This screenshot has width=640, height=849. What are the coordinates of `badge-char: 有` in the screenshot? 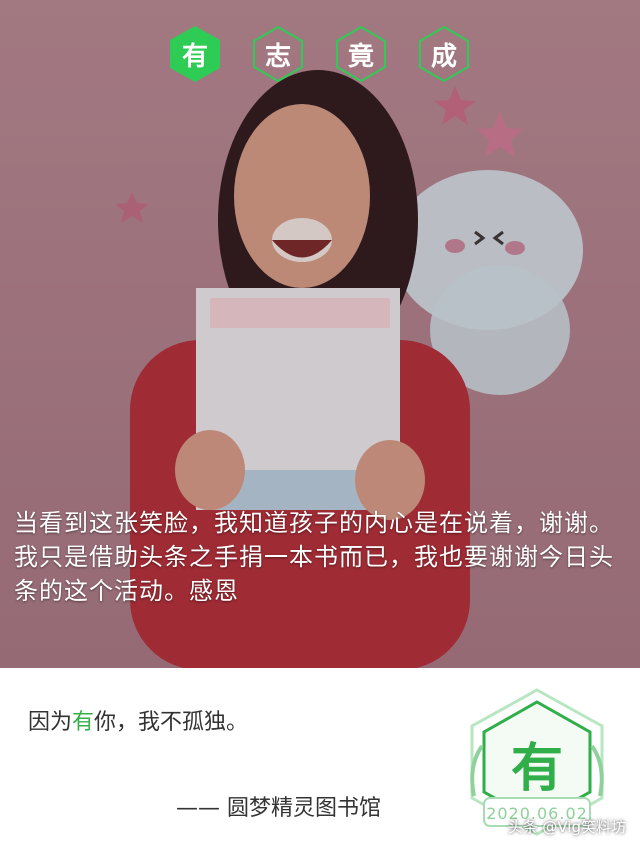 It's located at (194, 56).